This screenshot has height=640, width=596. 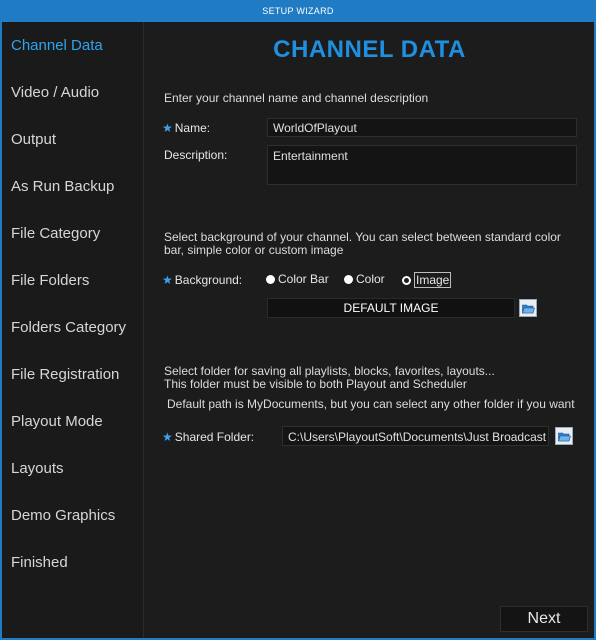 I want to click on browse-folder-button, so click(x=564, y=436).